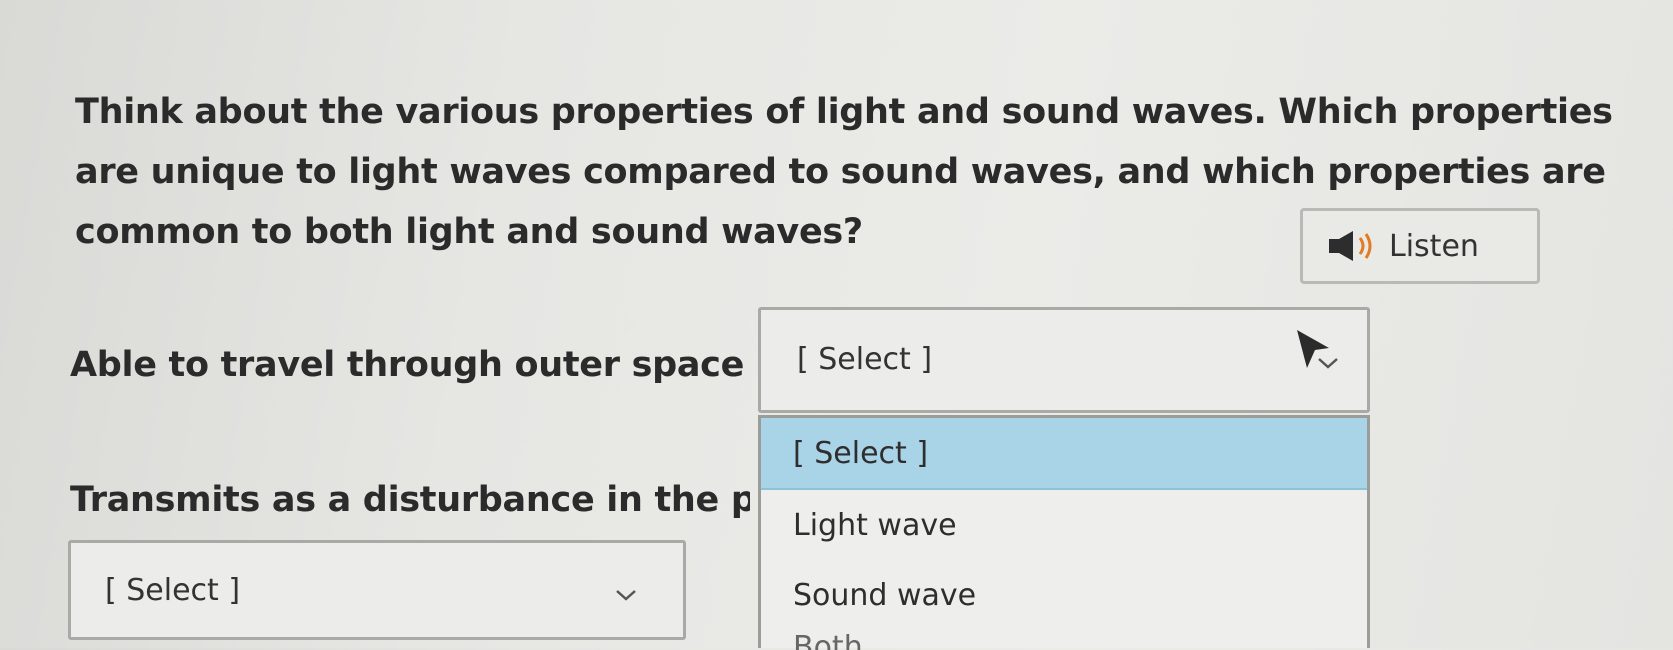  Describe the element at coordinates (626, 595) in the screenshot. I see `chevron-down-icon` at that location.